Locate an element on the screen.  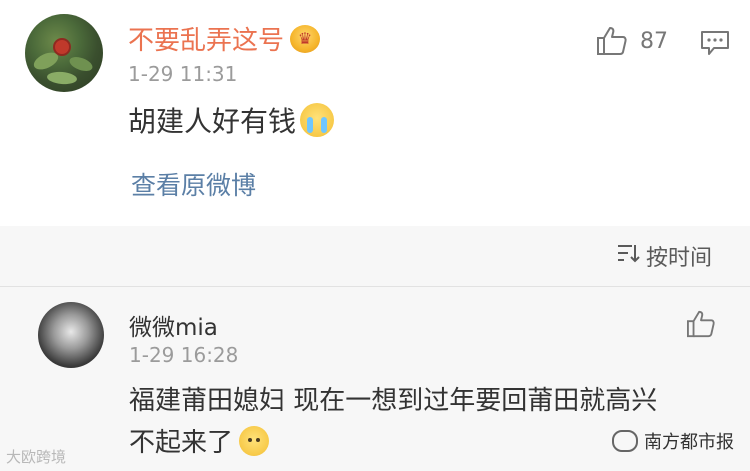
divider is located at coordinates (375, 286).